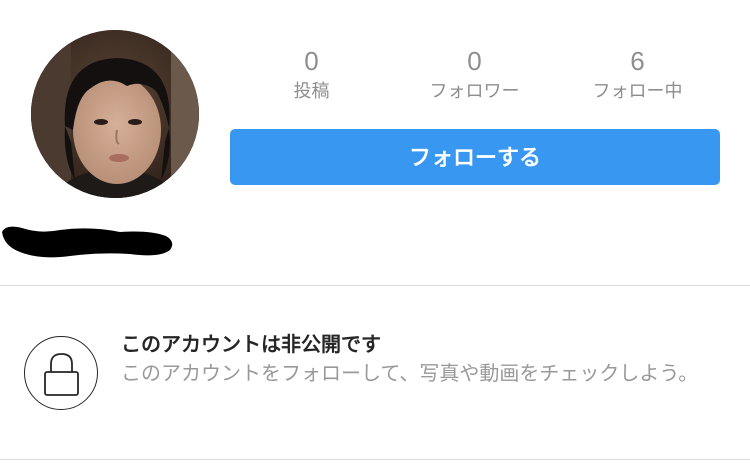  I want to click on avatar-image, so click(115, 114).